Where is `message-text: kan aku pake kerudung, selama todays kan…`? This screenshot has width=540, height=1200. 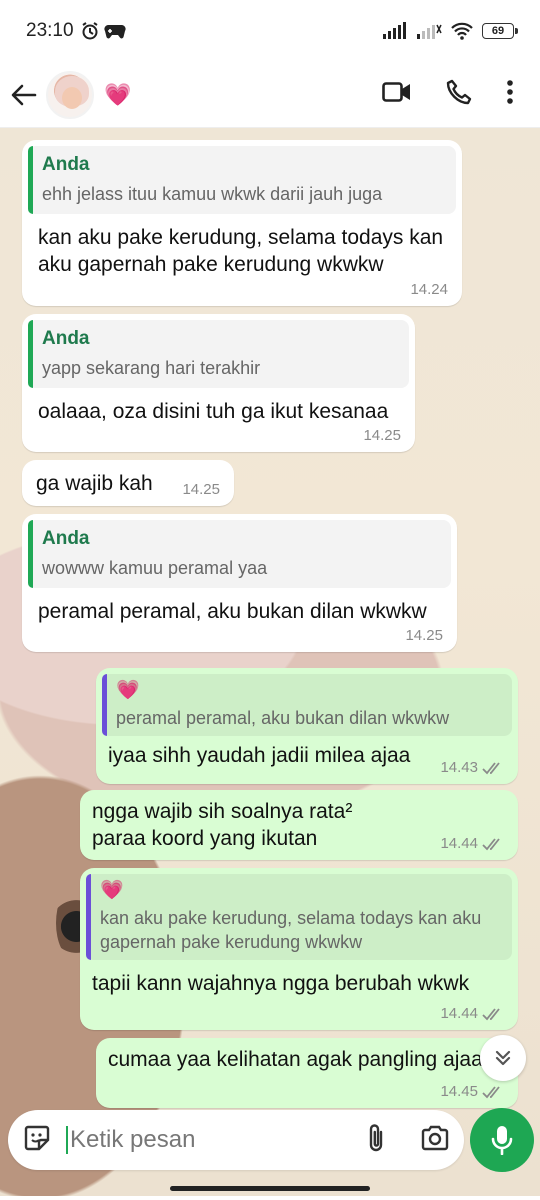 message-text: kan aku pake kerudung, selama todays kan… is located at coordinates (241, 251).